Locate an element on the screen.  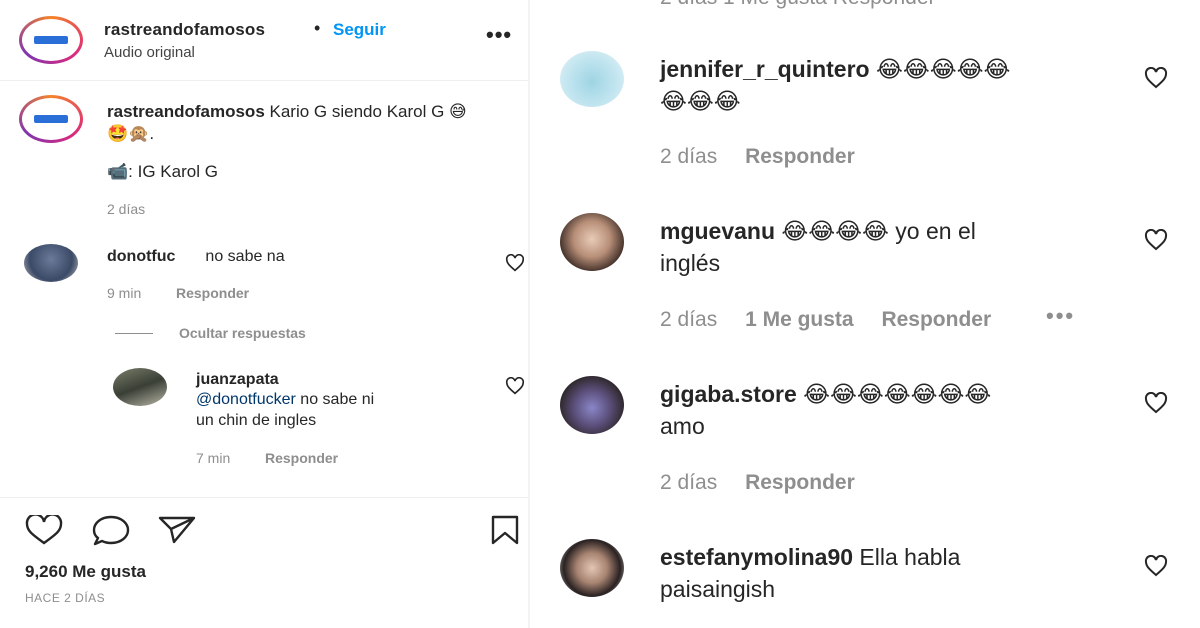
comment-body: no sabe na is located at coordinates (245, 256).